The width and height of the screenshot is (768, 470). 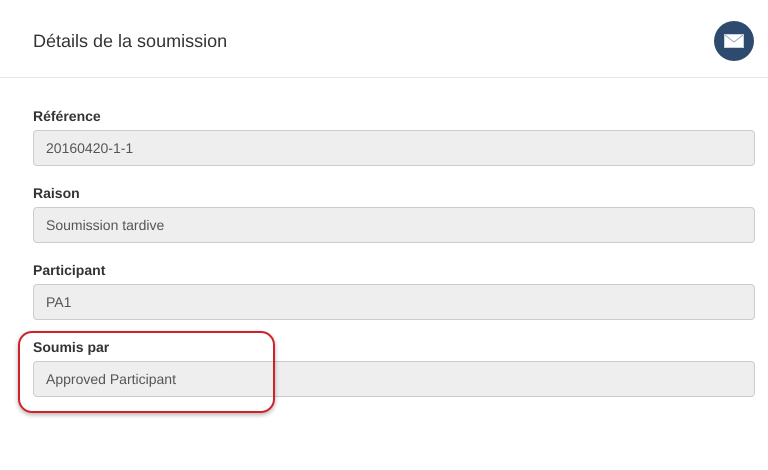 What do you see at coordinates (394, 379) in the screenshot?
I see `input-field: Approved Participant` at bounding box center [394, 379].